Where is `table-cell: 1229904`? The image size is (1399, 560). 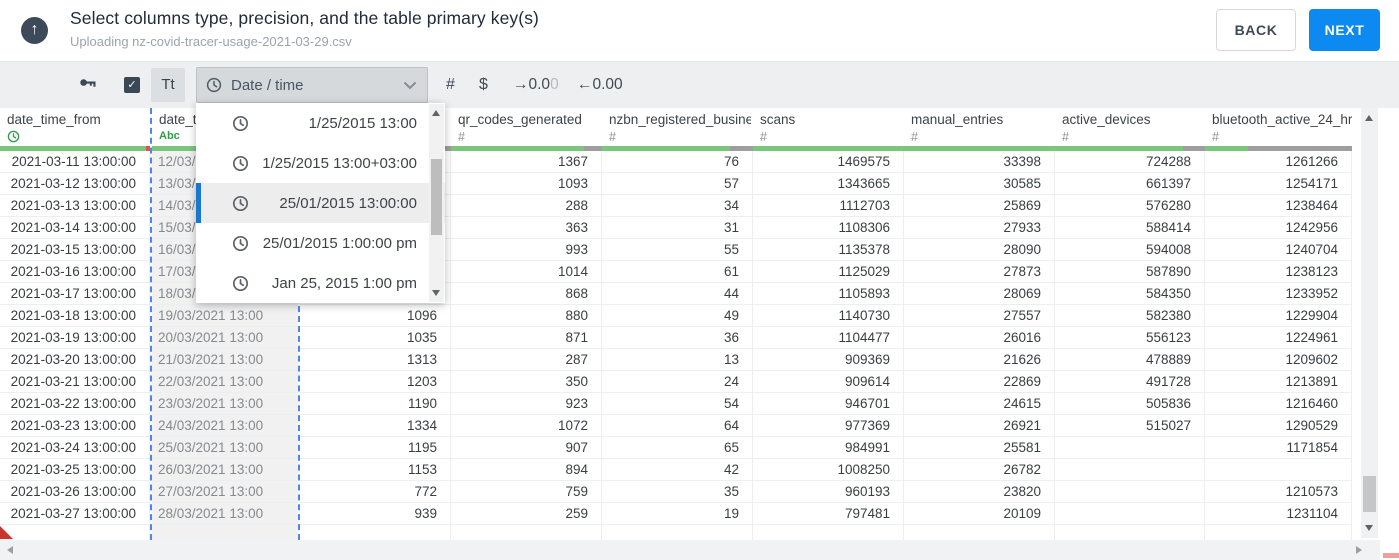 table-cell: 1229904 is located at coordinates (1278, 316).